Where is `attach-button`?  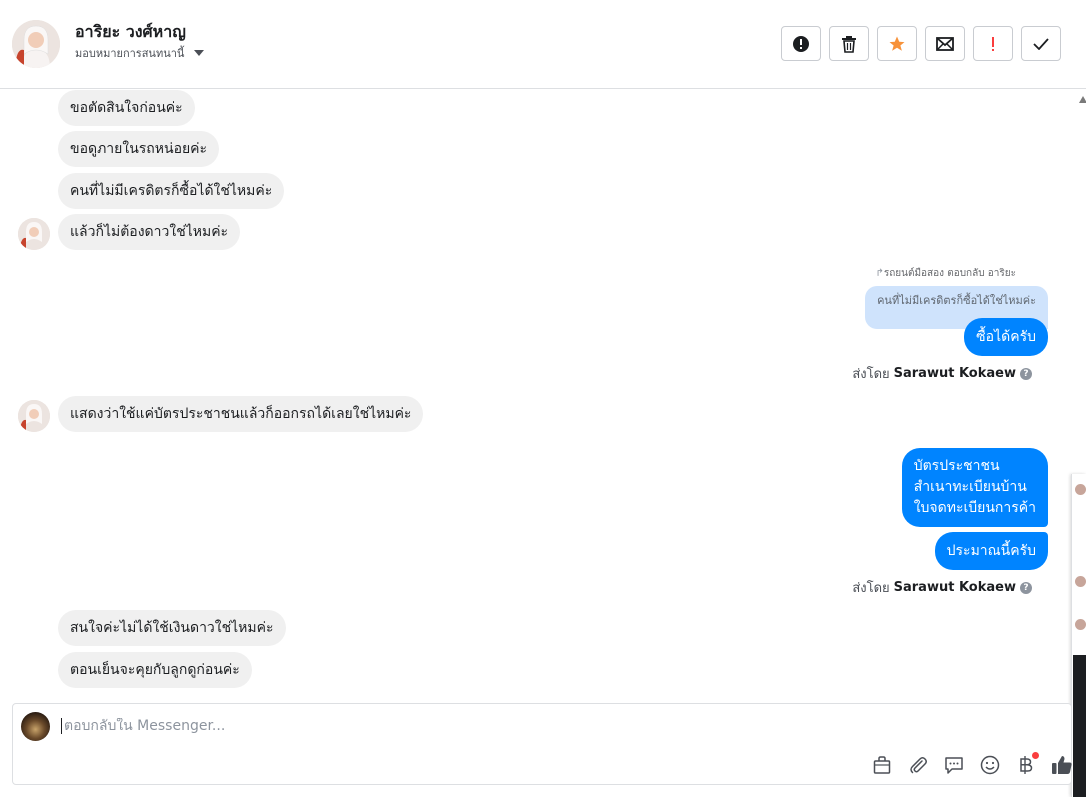 attach-button is located at coordinates (918, 765).